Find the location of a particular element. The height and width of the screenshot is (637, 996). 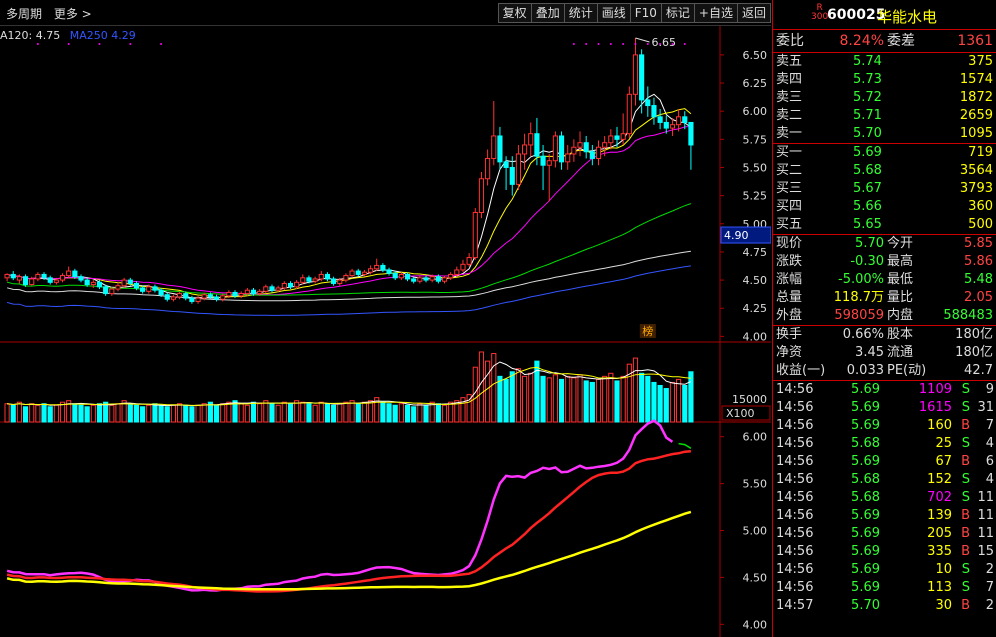

tick-count: 9 is located at coordinates (989, 389).